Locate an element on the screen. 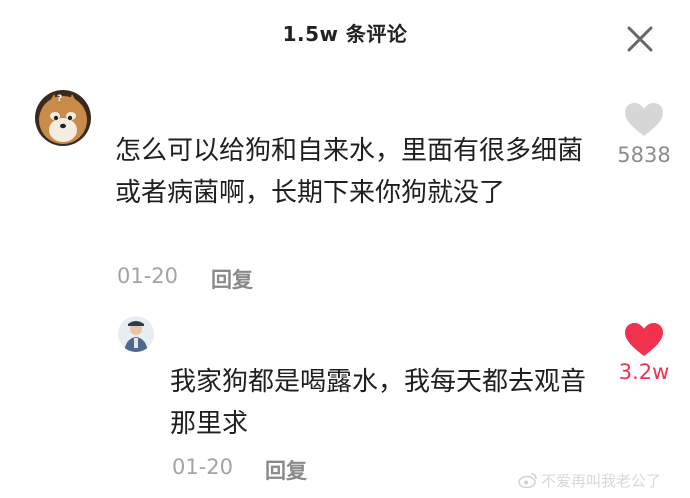  watermark: 不爱再叫我老公了 is located at coordinates (589, 481).